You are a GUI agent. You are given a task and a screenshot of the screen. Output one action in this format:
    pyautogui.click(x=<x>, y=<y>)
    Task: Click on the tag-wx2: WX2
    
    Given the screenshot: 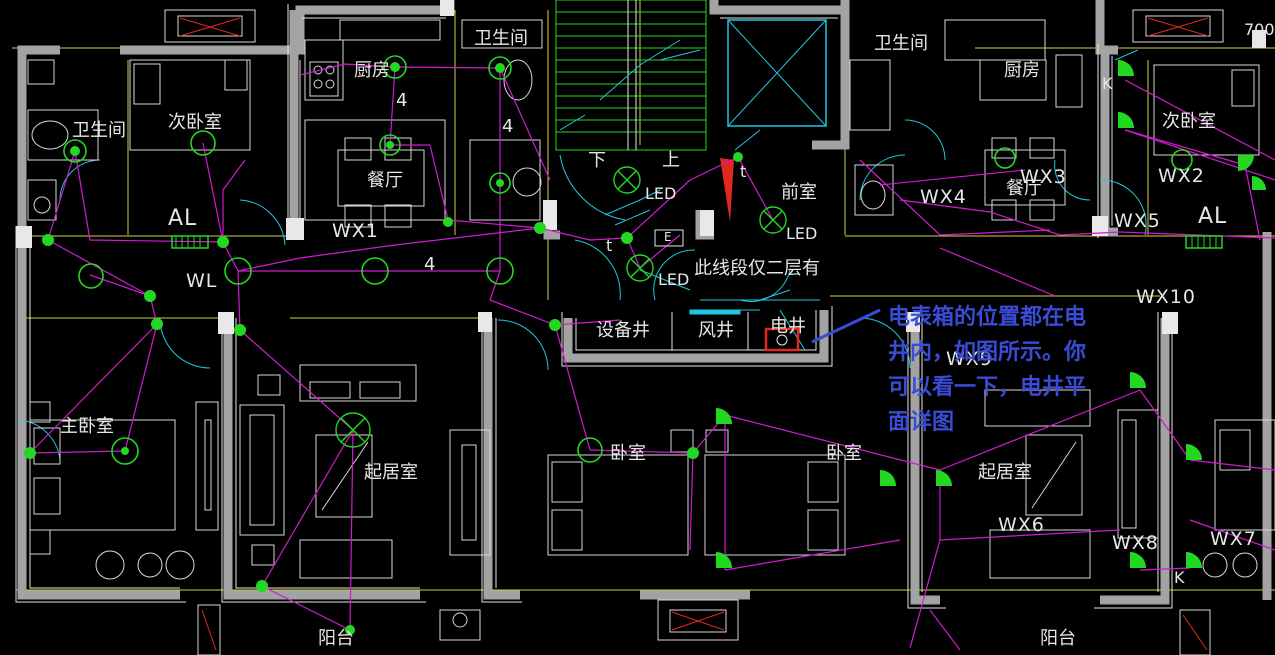 What is the action you would take?
    pyautogui.click(x=1181, y=176)
    